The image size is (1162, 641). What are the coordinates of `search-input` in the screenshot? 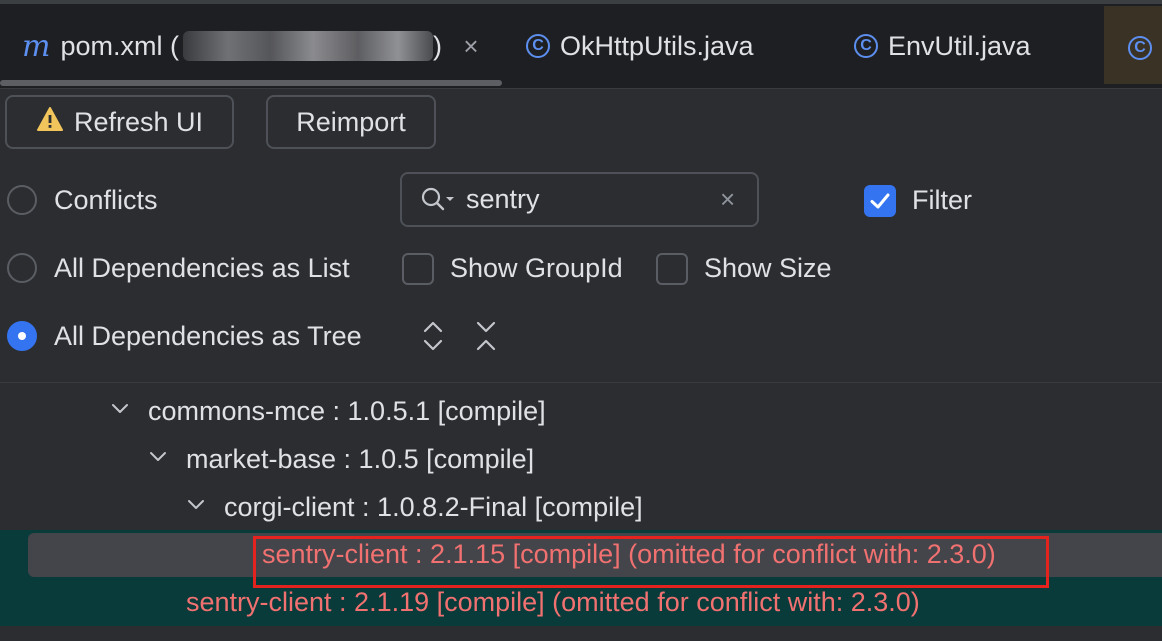 It's located at (586, 199).